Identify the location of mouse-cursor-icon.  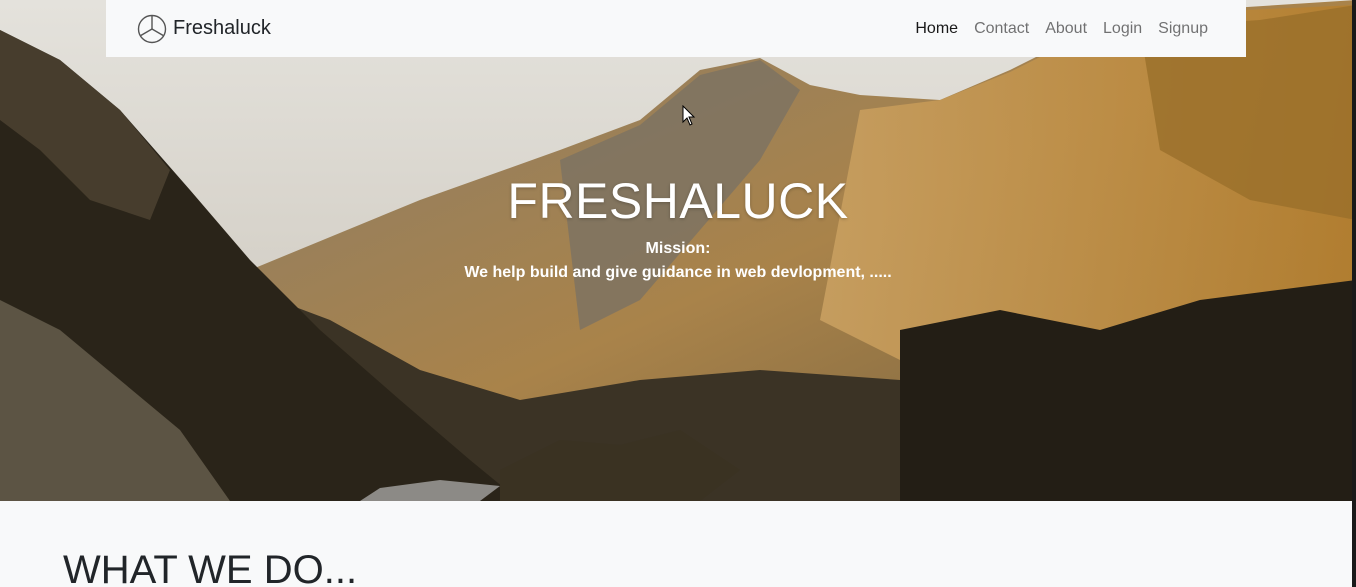
(689, 118).